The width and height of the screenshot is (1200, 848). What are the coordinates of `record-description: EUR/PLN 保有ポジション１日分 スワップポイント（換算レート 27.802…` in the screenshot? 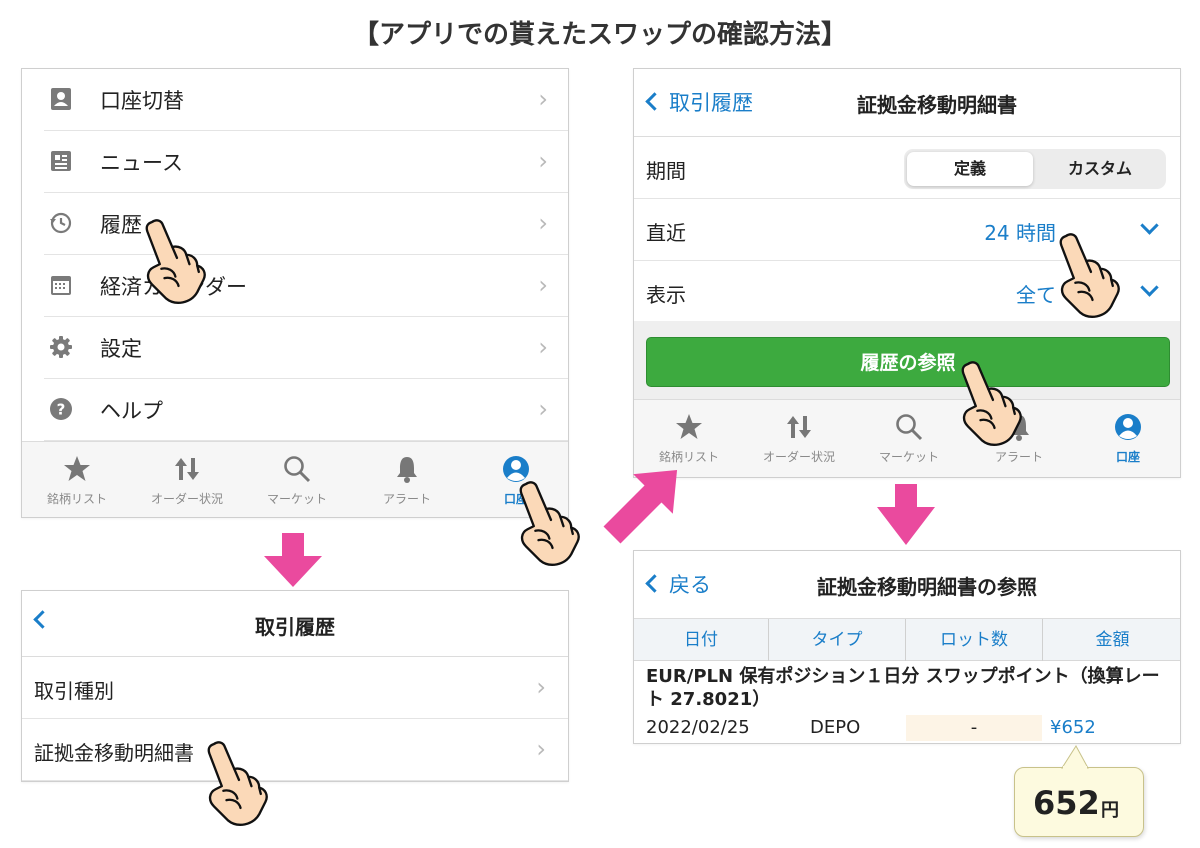 It's located at (903, 688).